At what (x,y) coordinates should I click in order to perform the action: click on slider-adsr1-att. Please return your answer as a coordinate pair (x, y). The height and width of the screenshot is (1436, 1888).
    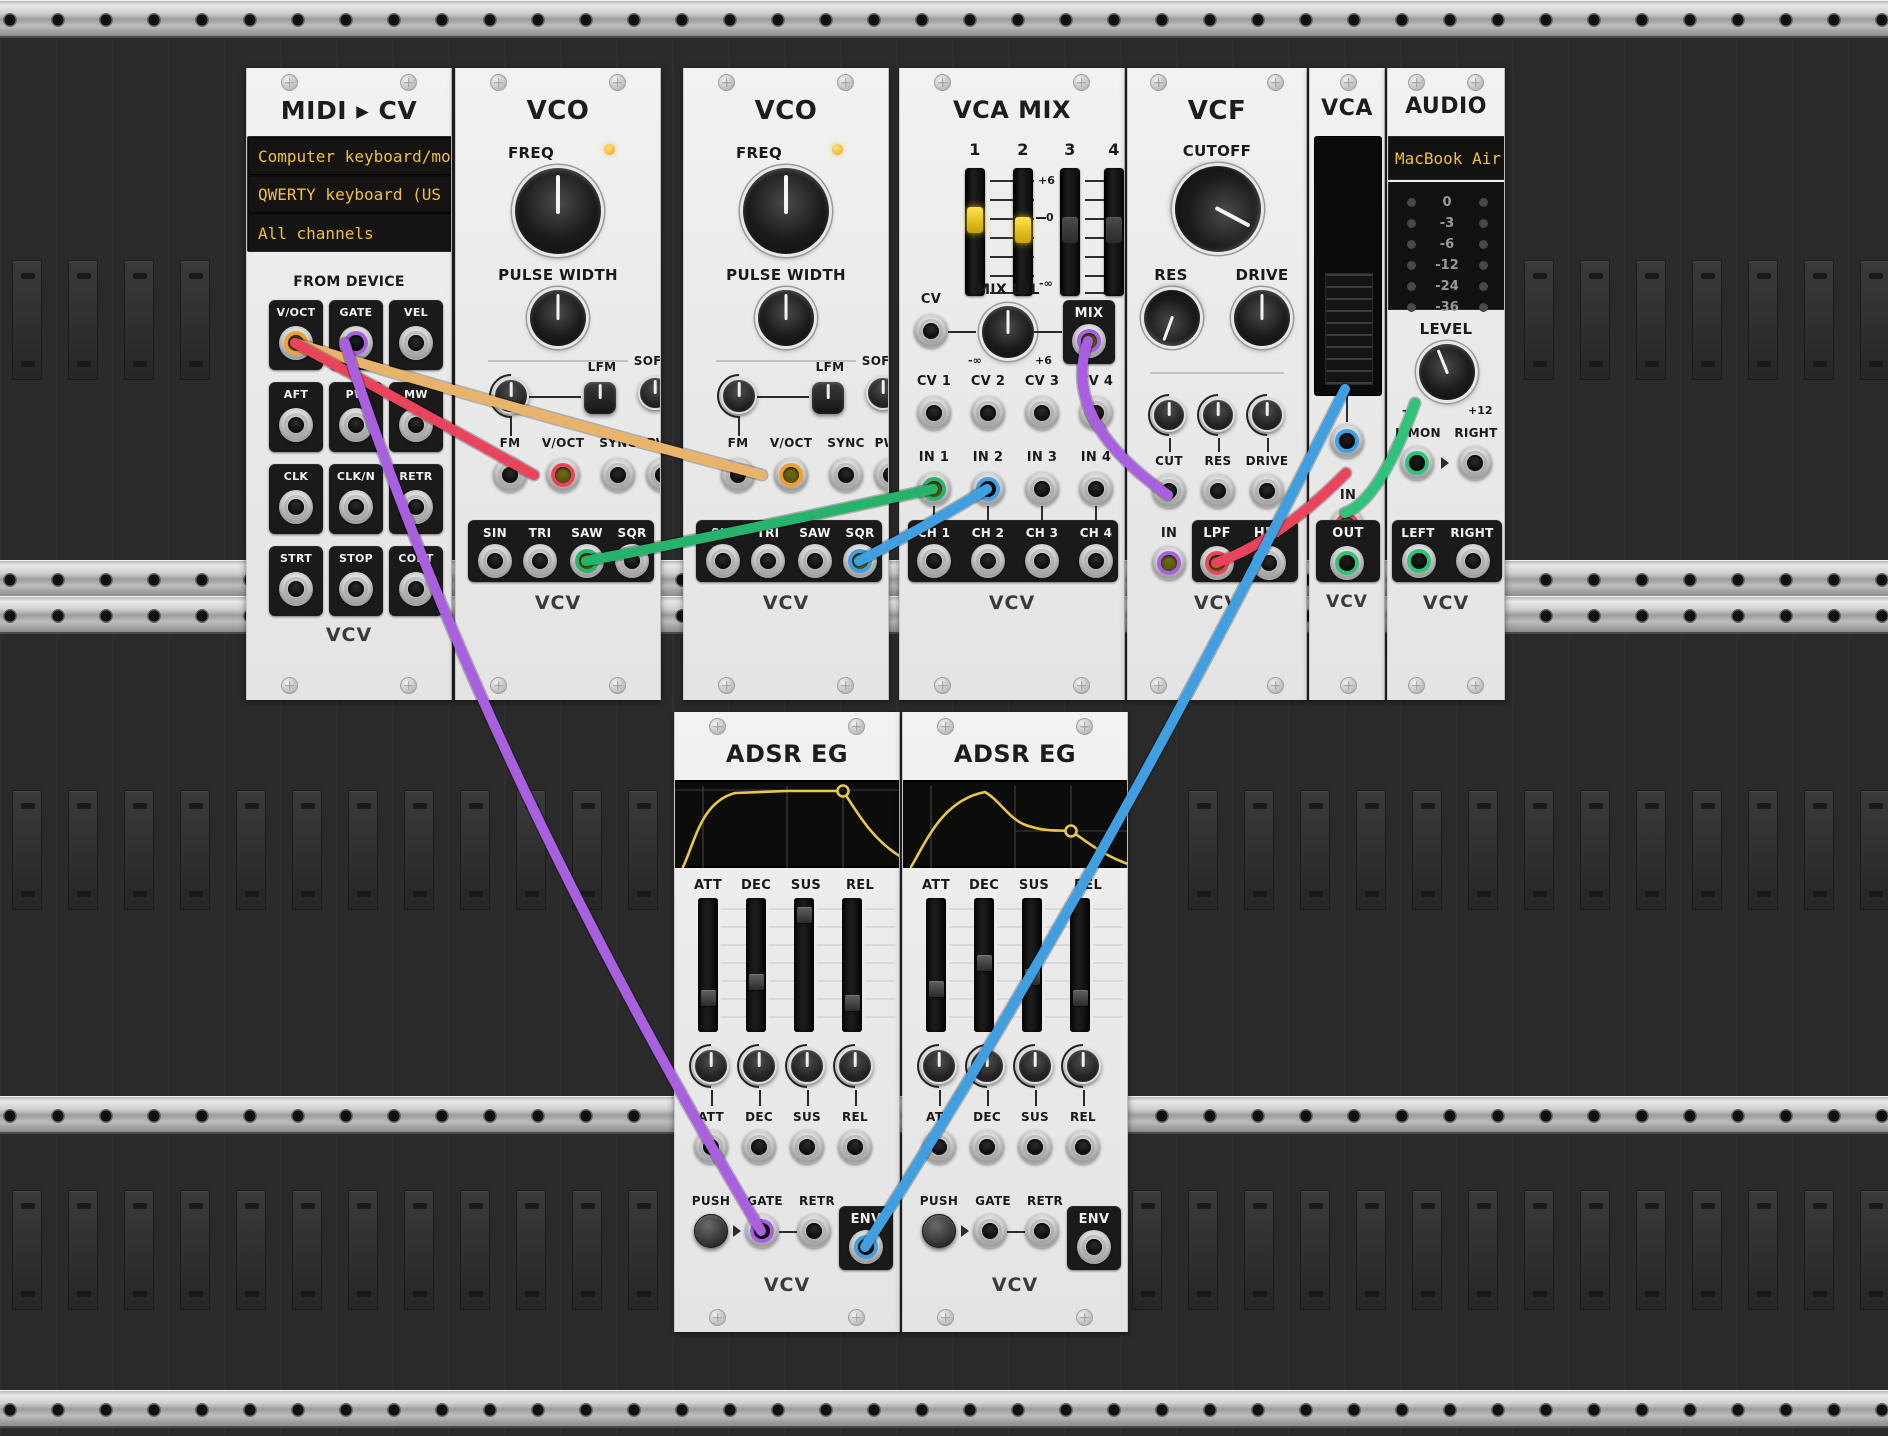
    Looking at the image, I should click on (708, 965).